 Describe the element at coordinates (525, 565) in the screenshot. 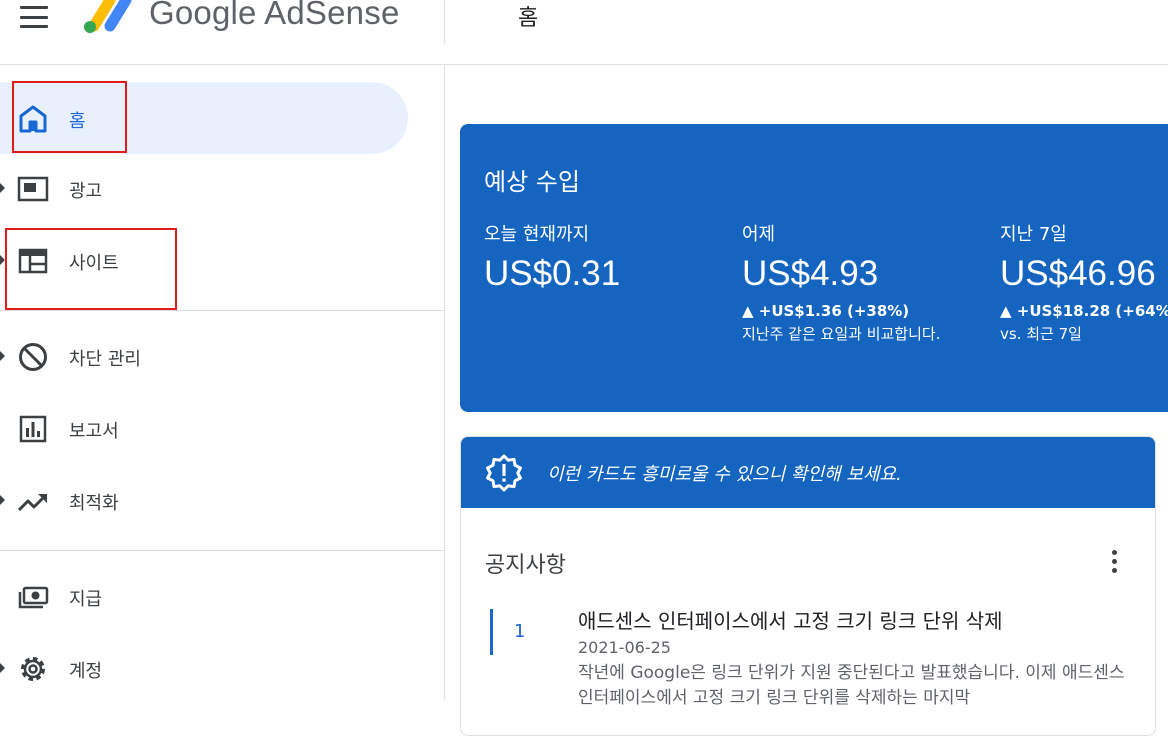

I see `card-title: 공지사항` at that location.